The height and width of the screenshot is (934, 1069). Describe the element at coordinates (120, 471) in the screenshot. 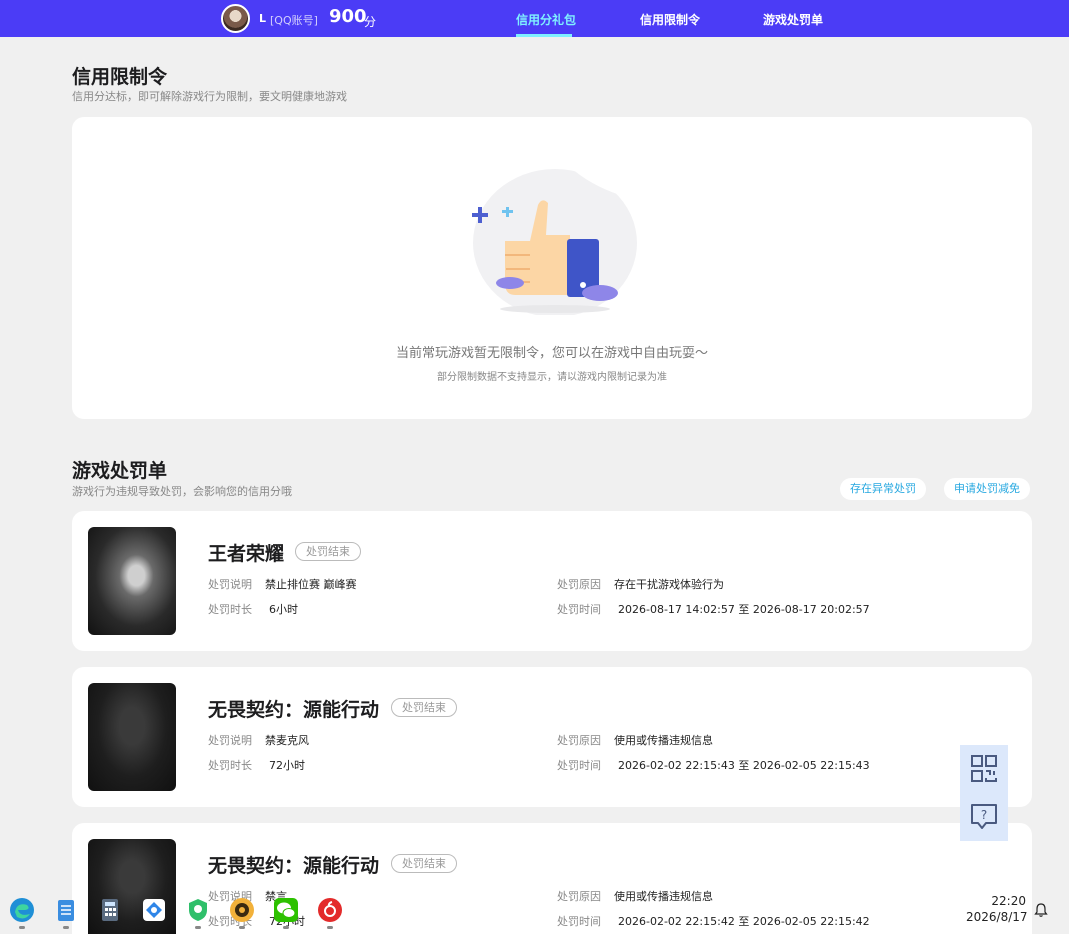

I see `penalty-title: 游戏处罚单` at that location.